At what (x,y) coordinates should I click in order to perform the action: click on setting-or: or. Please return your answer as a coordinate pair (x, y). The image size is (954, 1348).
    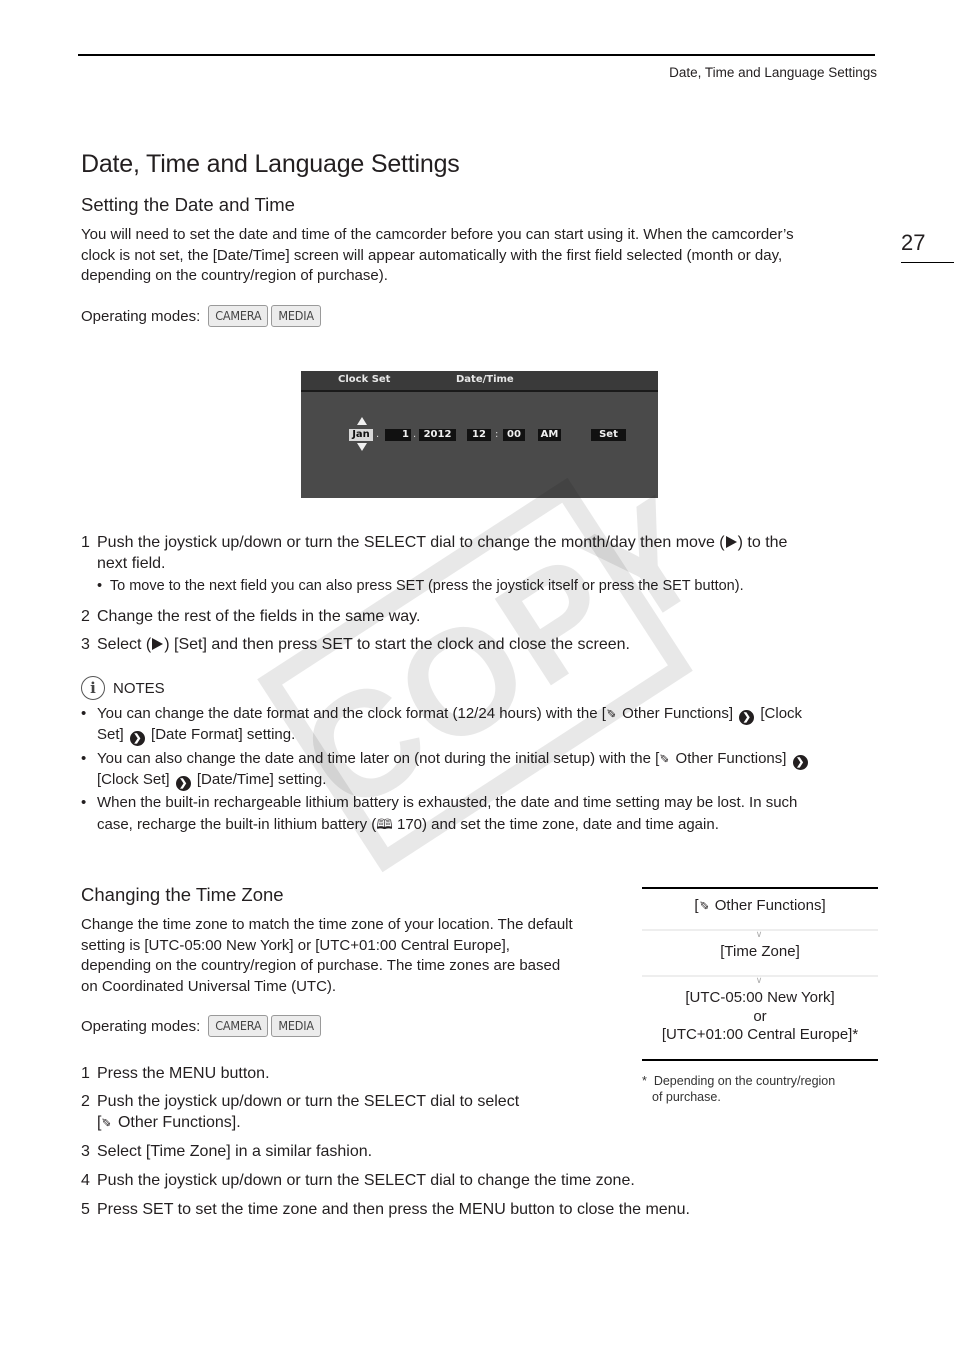
    Looking at the image, I should click on (760, 1016).